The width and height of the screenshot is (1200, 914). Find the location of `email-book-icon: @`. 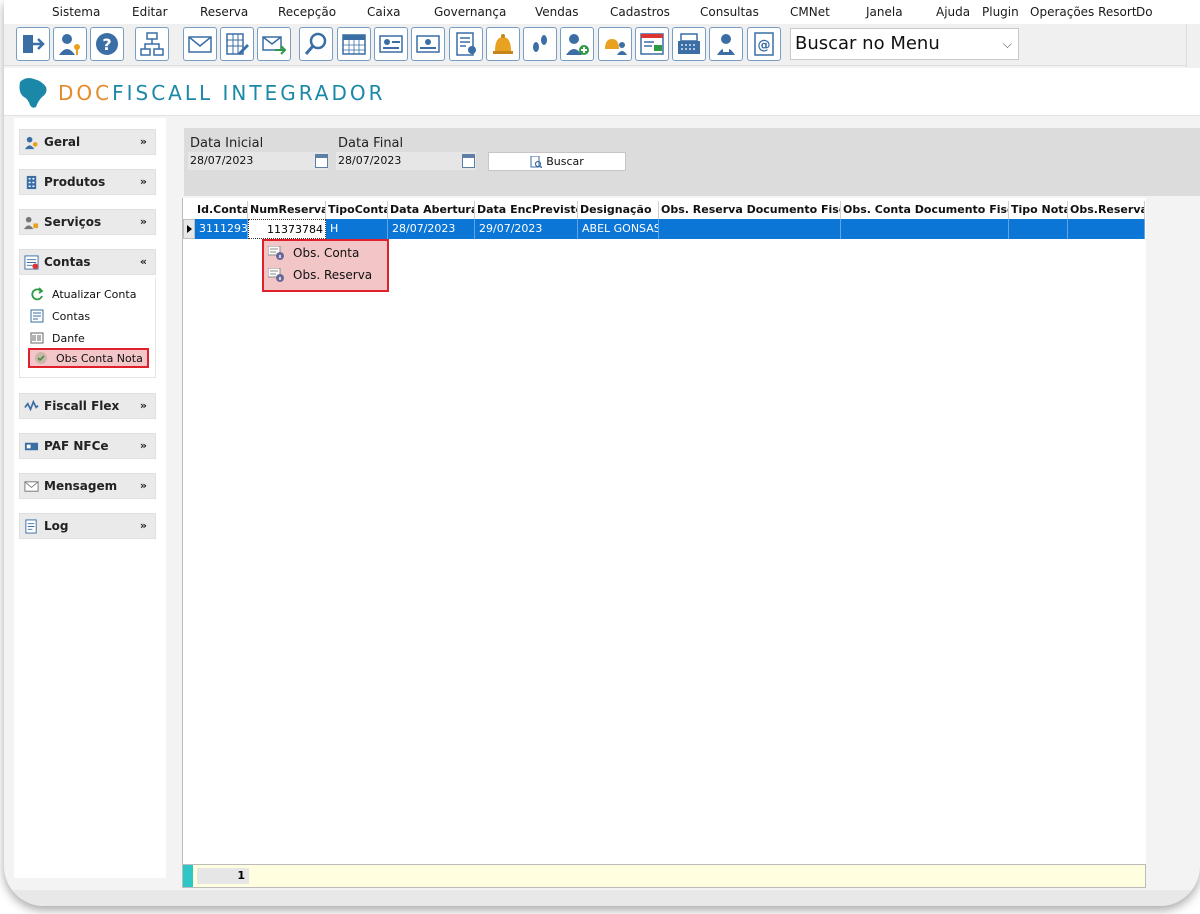

email-book-icon: @ is located at coordinates (764, 44).